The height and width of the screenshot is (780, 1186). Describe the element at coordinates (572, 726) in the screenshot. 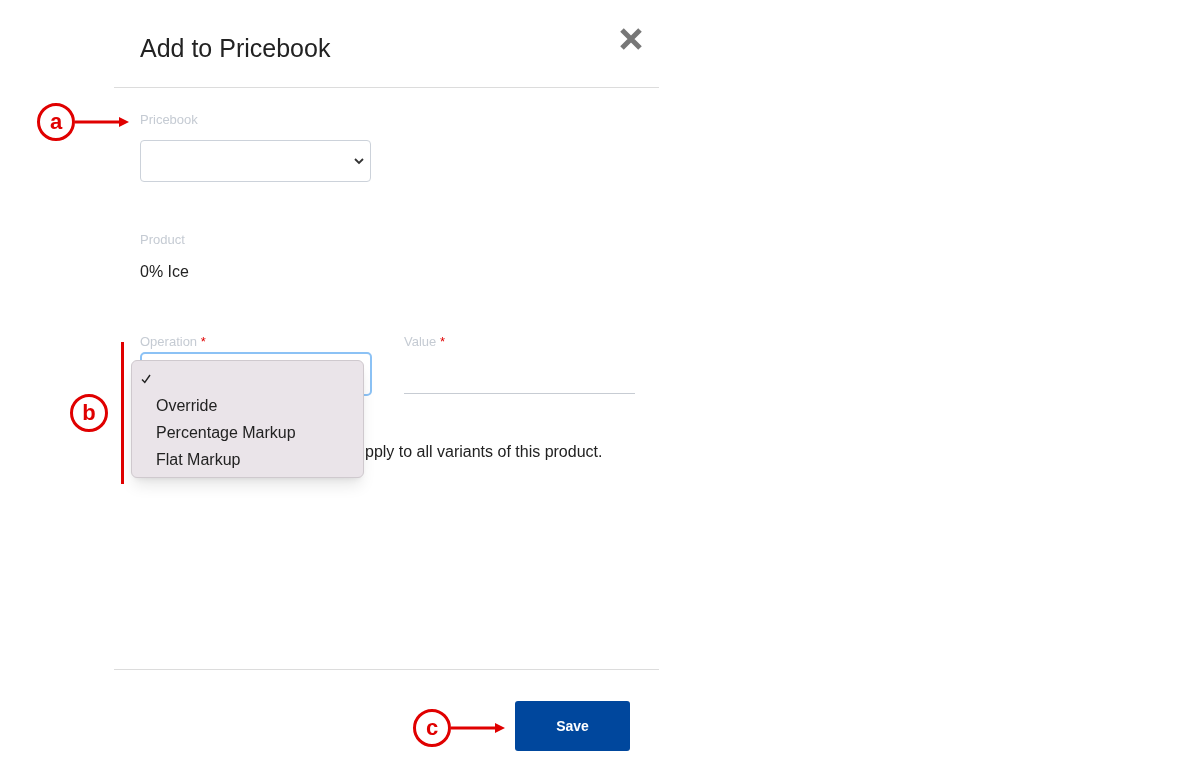

I see `save-button: Save` at that location.